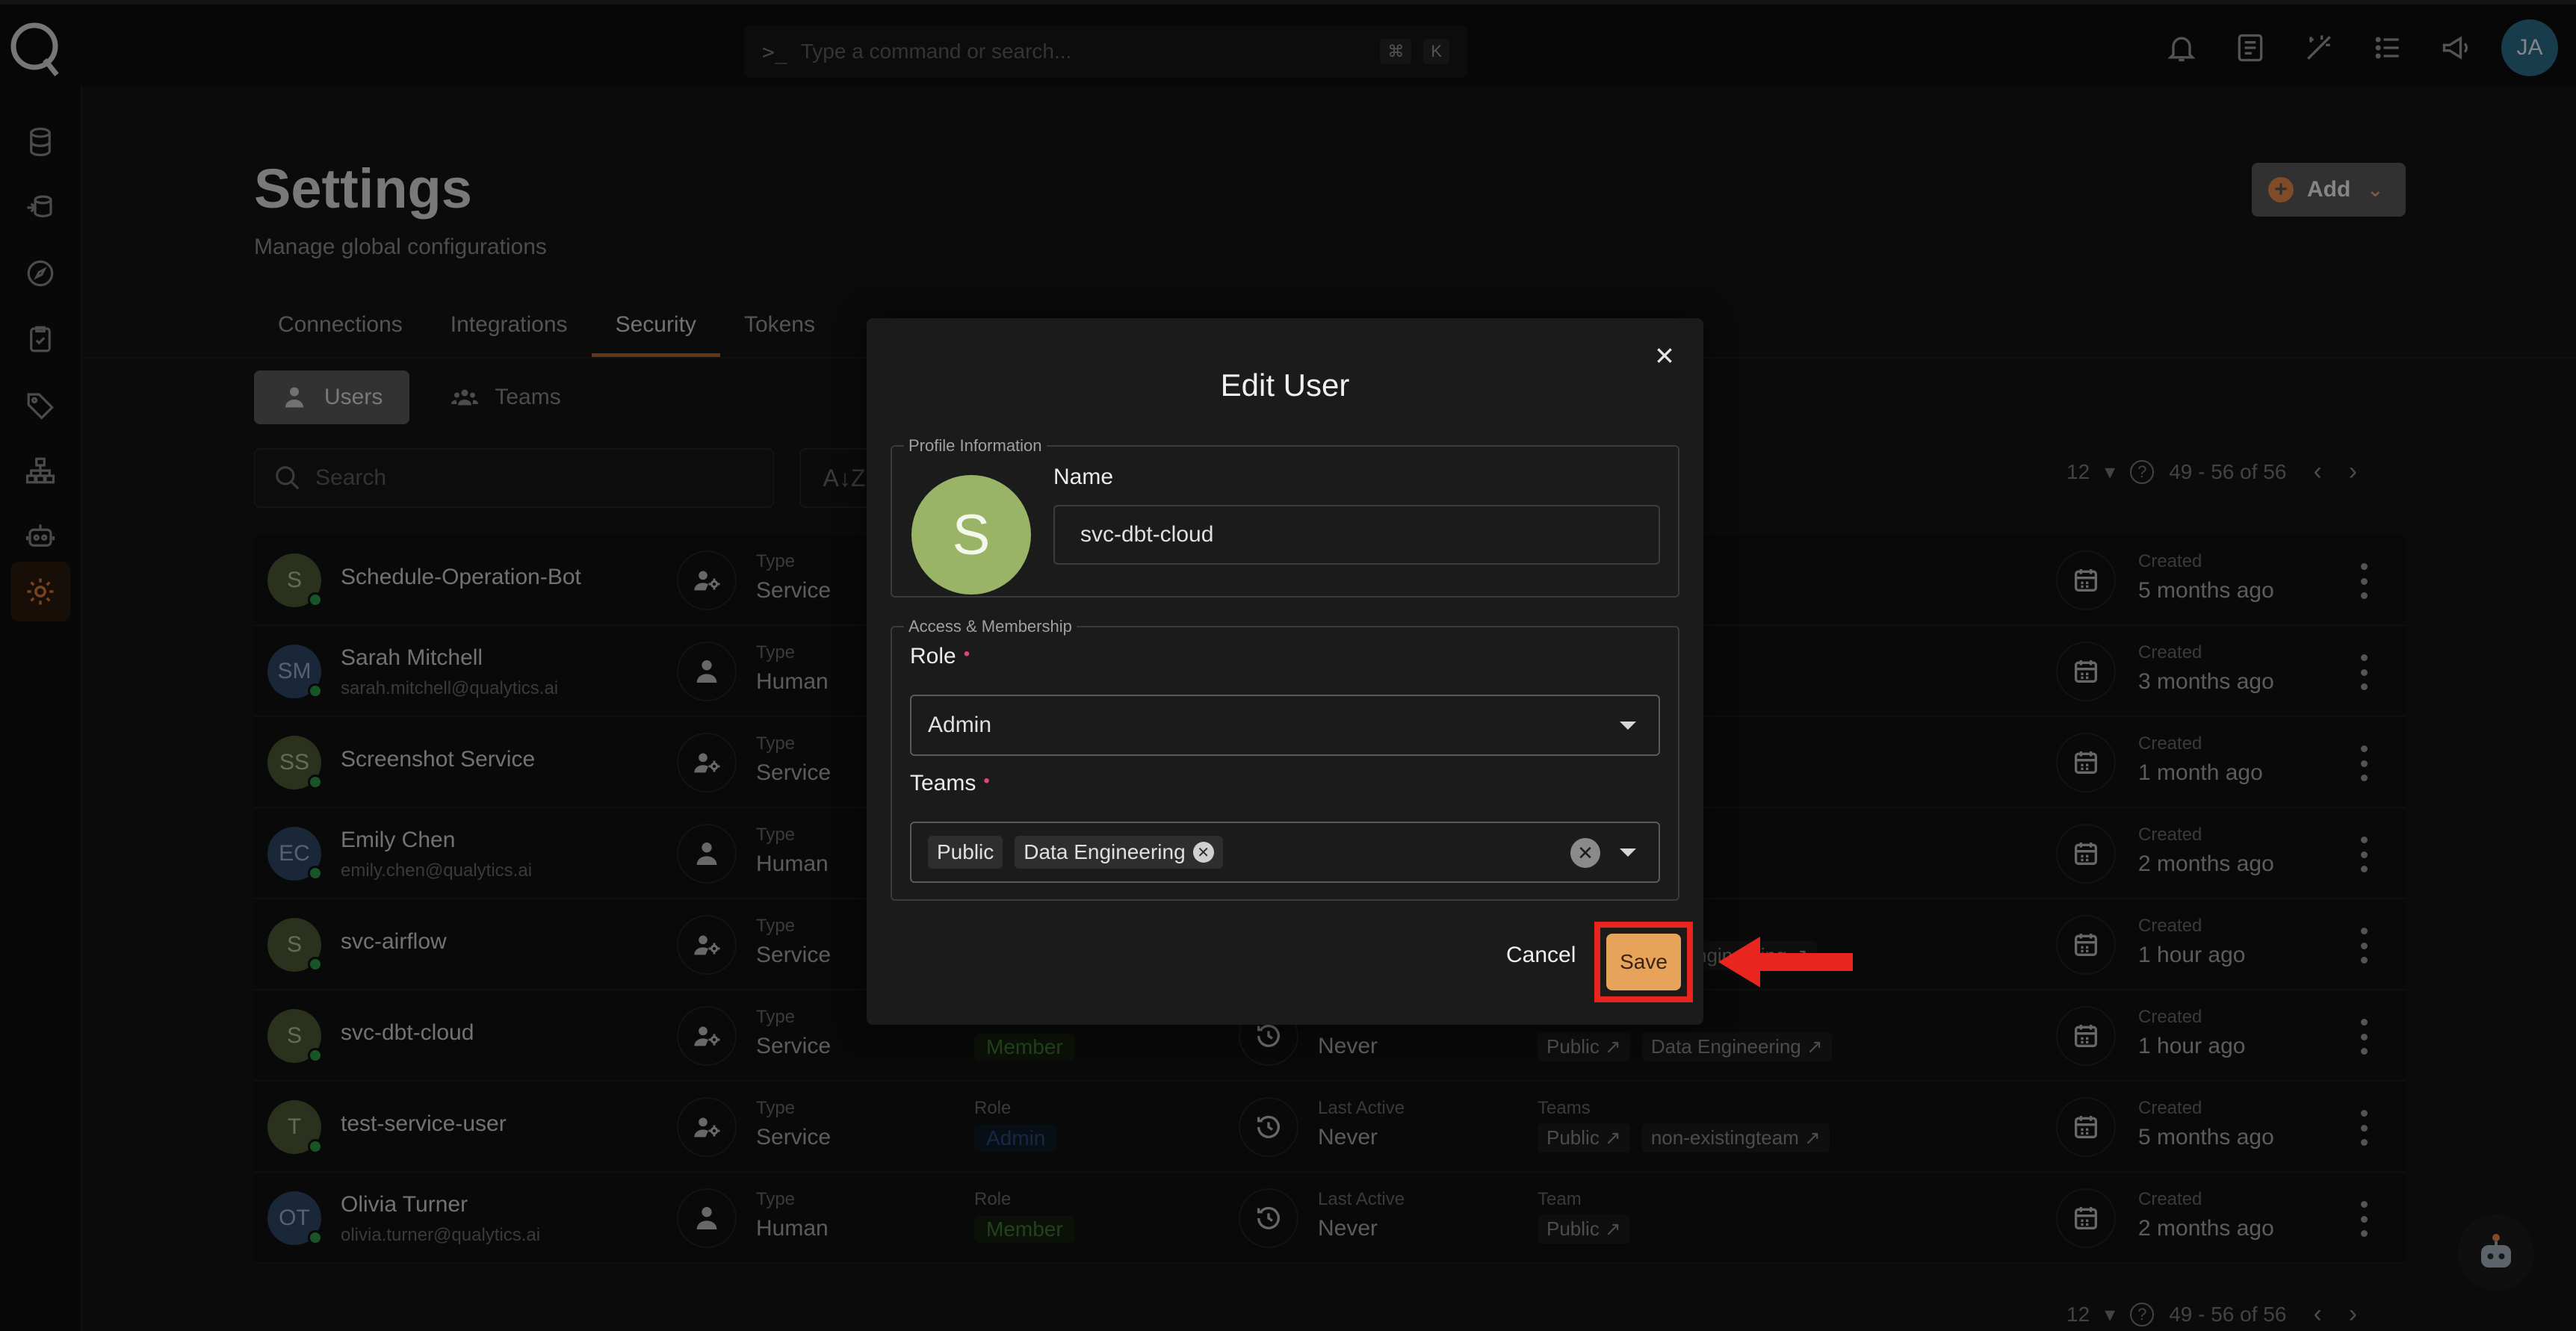 Image resolution: width=2576 pixels, height=1331 pixels. Describe the element at coordinates (1285, 725) in the screenshot. I see `role-select: Admin` at that location.